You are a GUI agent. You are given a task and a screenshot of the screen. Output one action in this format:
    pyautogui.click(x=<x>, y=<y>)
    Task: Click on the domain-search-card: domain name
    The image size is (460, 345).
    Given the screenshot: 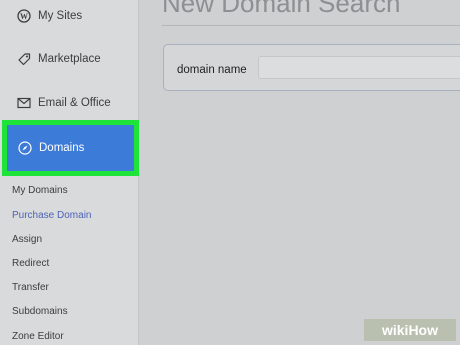 What is the action you would take?
    pyautogui.click(x=311, y=67)
    